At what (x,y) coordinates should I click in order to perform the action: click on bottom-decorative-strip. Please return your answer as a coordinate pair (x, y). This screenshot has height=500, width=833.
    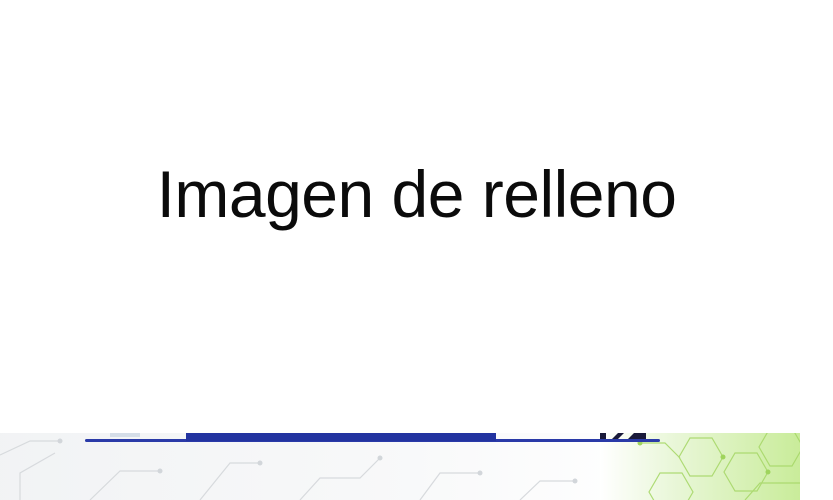
    Looking at the image, I should click on (400, 466).